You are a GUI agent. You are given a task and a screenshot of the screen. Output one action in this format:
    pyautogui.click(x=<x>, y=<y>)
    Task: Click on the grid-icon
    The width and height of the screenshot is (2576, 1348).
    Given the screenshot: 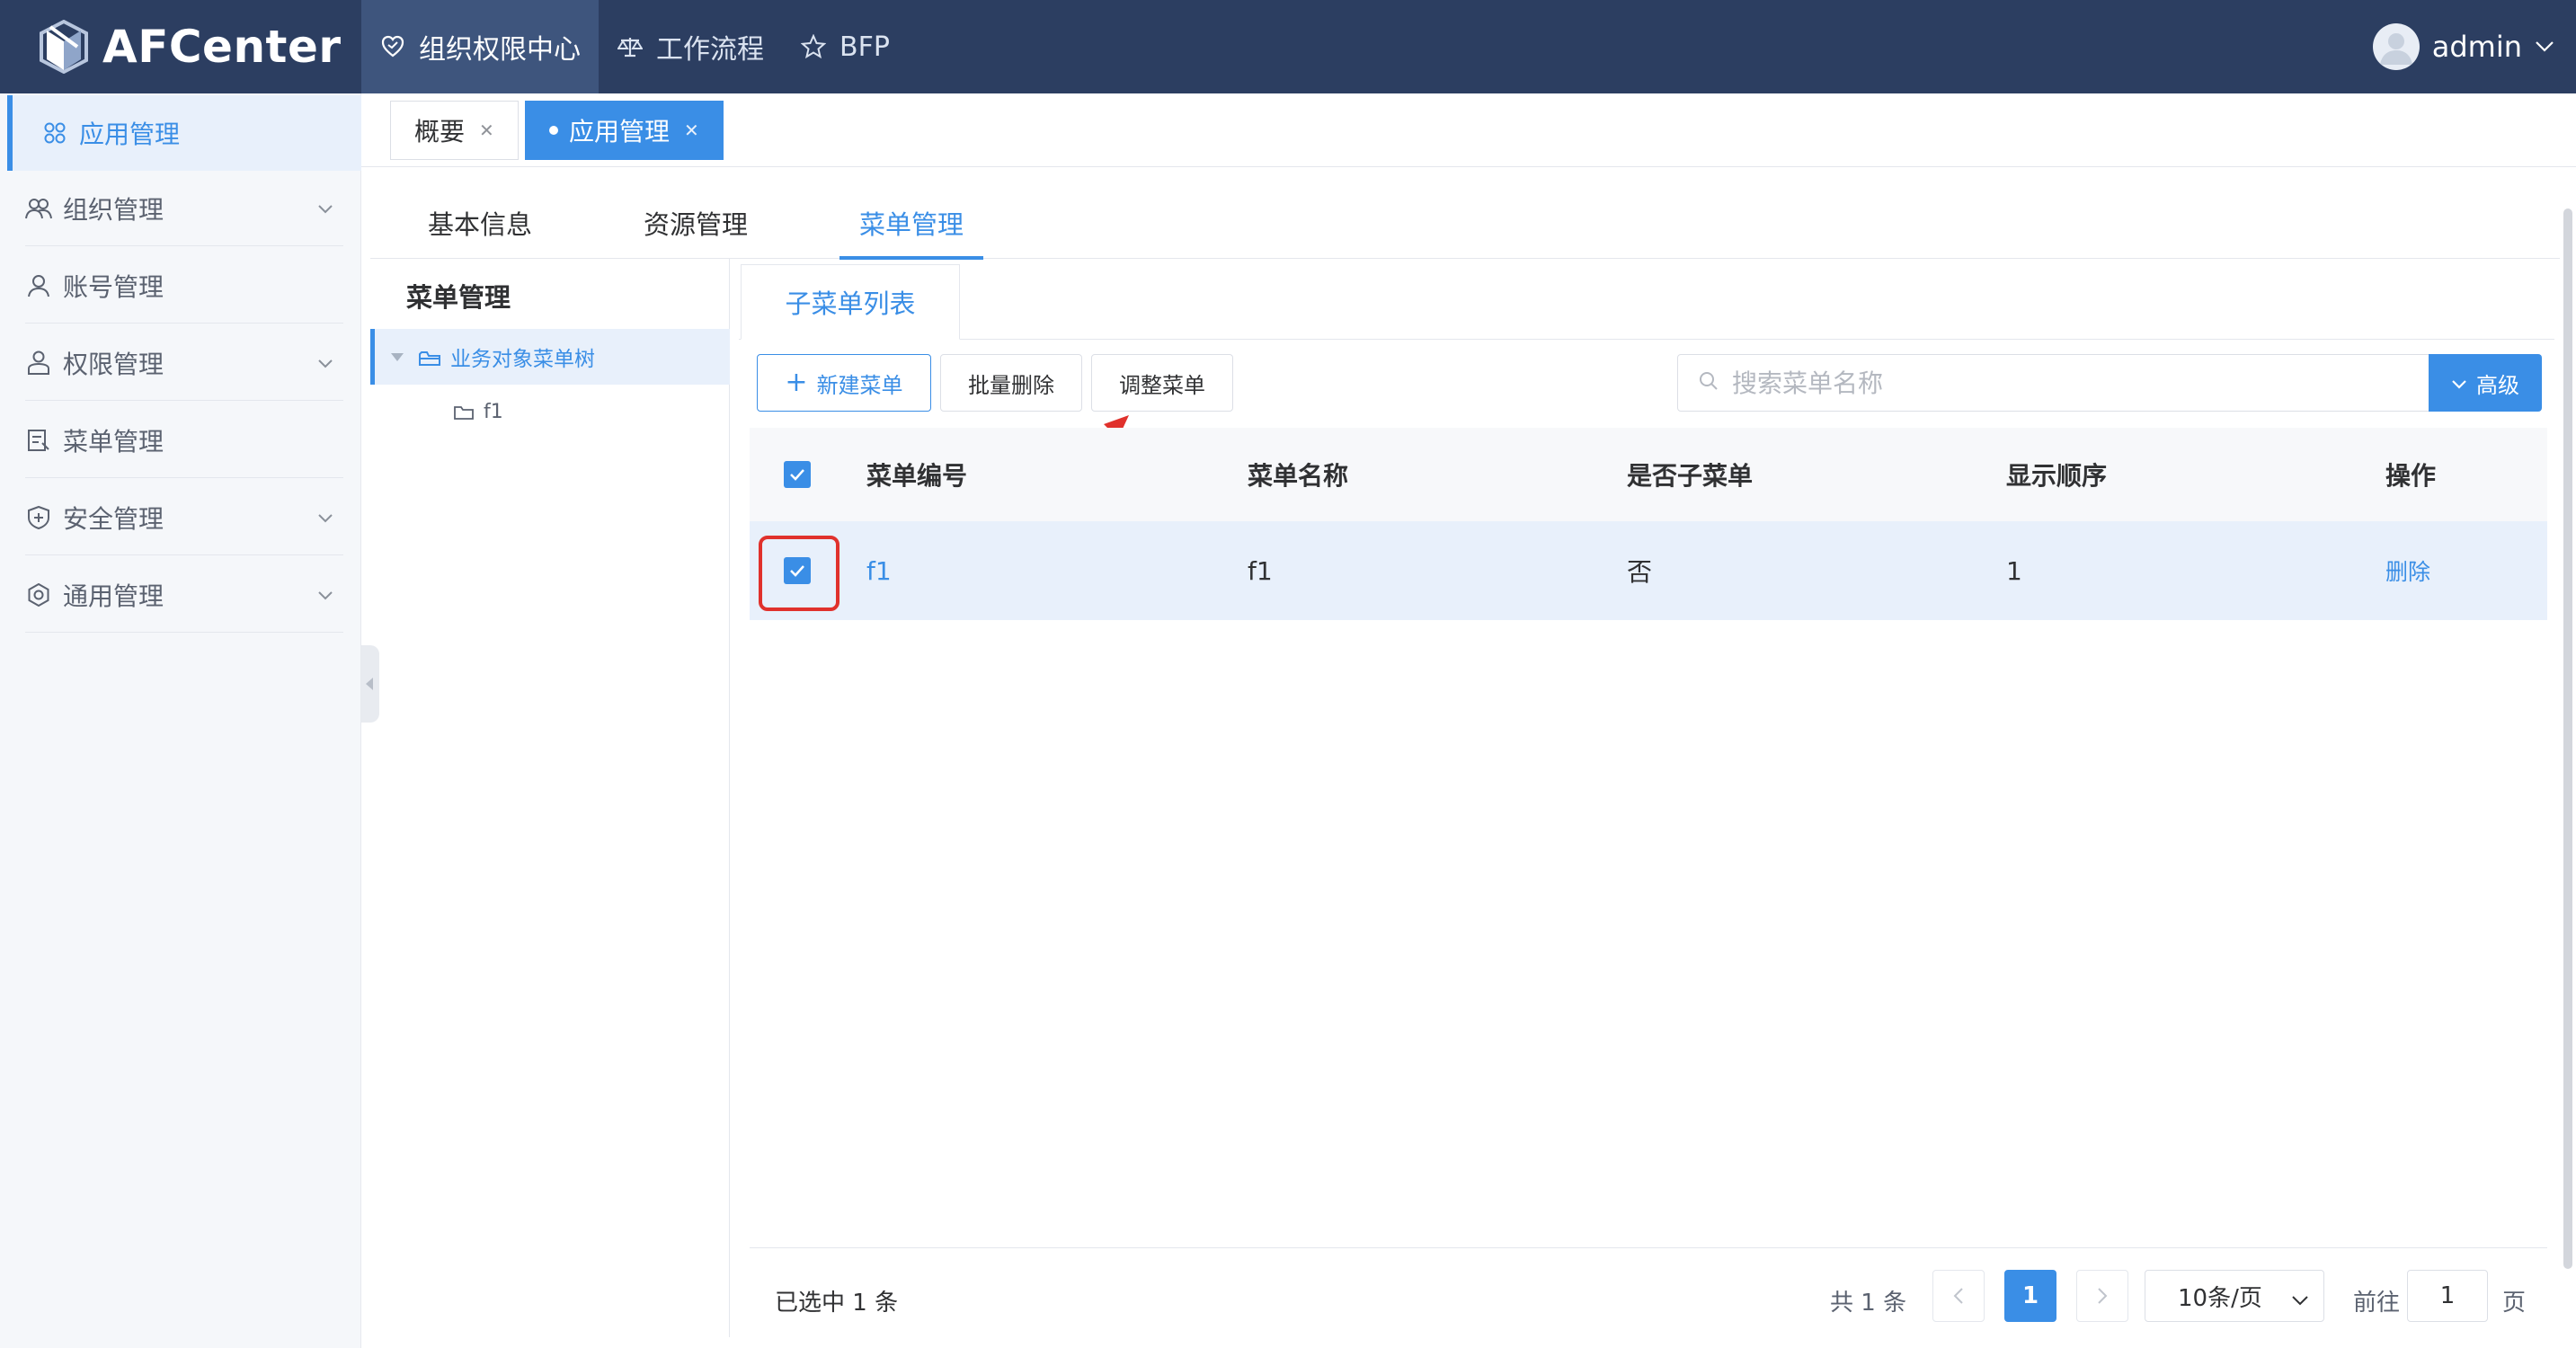 What is the action you would take?
    pyautogui.click(x=54, y=133)
    